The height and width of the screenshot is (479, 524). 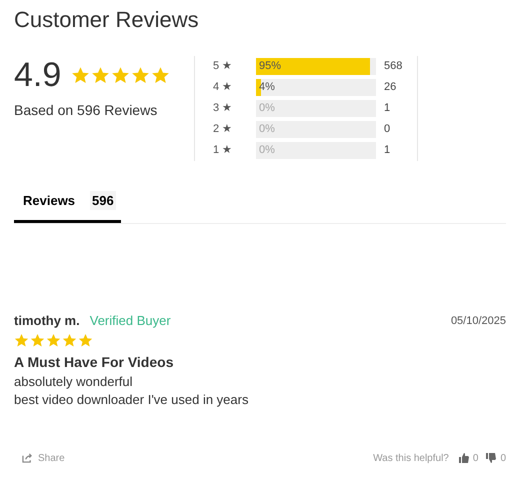 I want to click on rating-count: 26, so click(x=390, y=88).